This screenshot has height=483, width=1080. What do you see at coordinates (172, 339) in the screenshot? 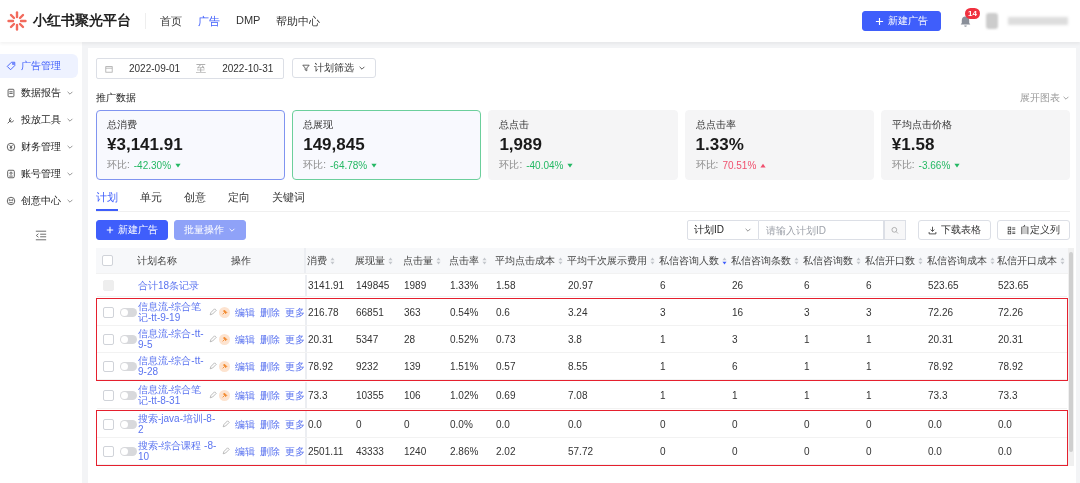
I see `plan-name-link: 信息流-综合-tt-9-5` at bounding box center [172, 339].